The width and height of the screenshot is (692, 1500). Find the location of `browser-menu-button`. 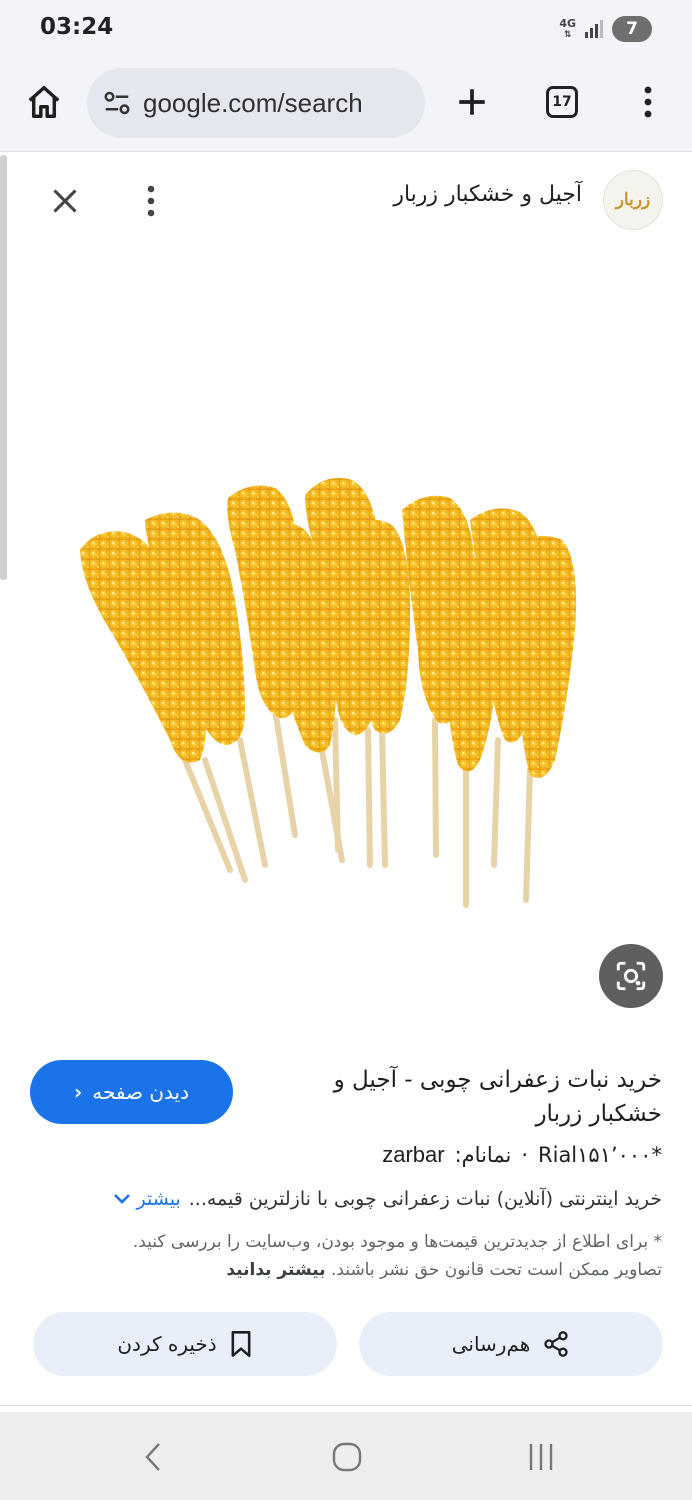

browser-menu-button is located at coordinates (648, 102).